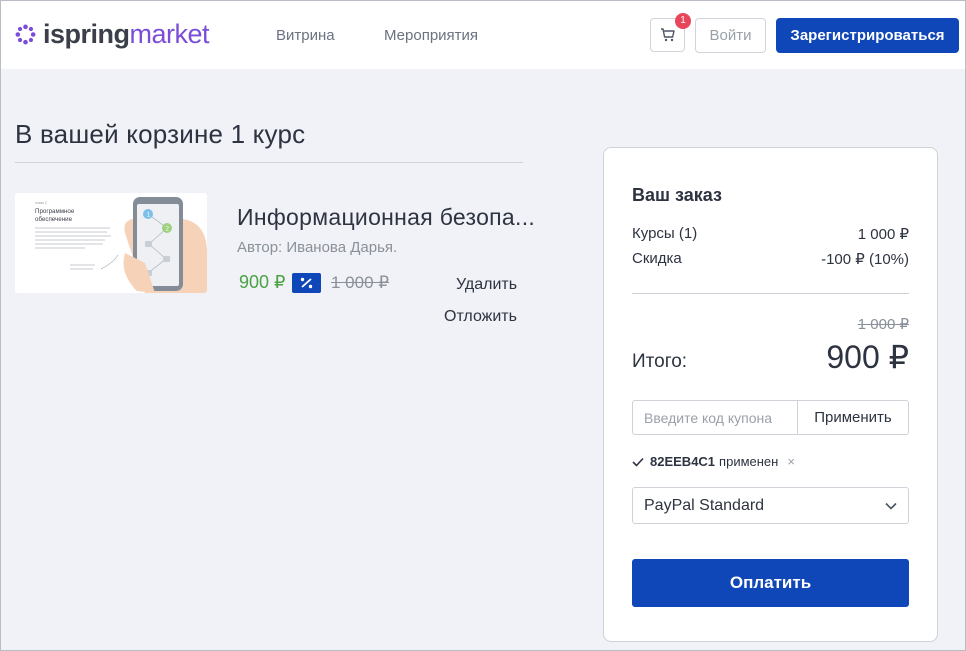 This screenshot has height=651, width=966. Describe the element at coordinates (54, 219) in the screenshot. I see `thumb-heading-line2: обеспечение` at that location.